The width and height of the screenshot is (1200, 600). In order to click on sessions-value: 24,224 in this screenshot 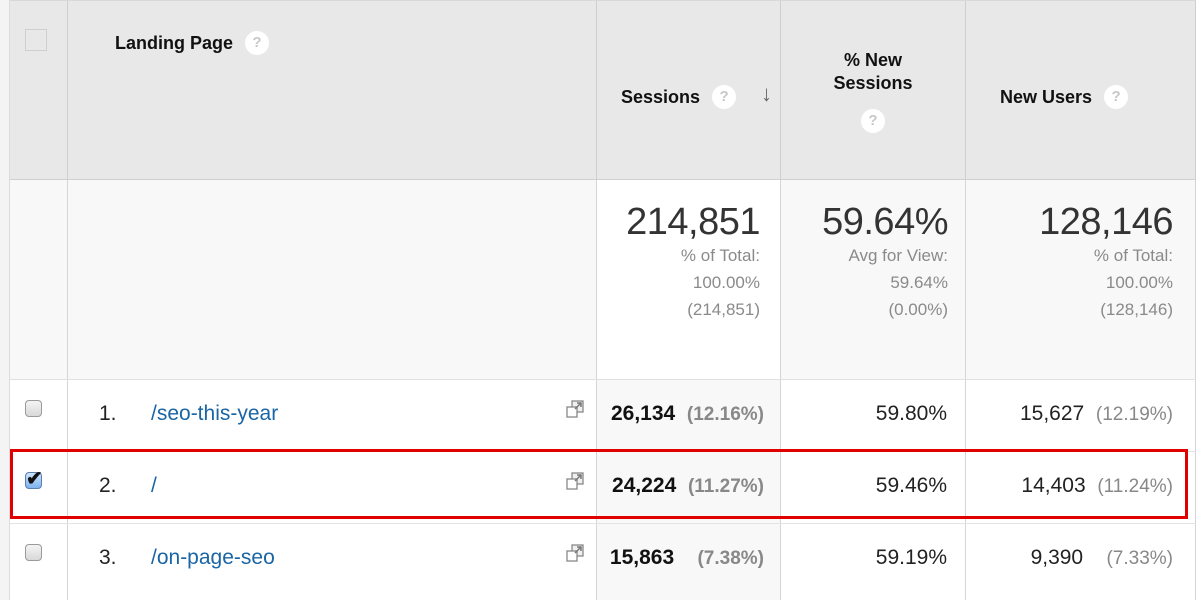, I will do `click(644, 485)`.